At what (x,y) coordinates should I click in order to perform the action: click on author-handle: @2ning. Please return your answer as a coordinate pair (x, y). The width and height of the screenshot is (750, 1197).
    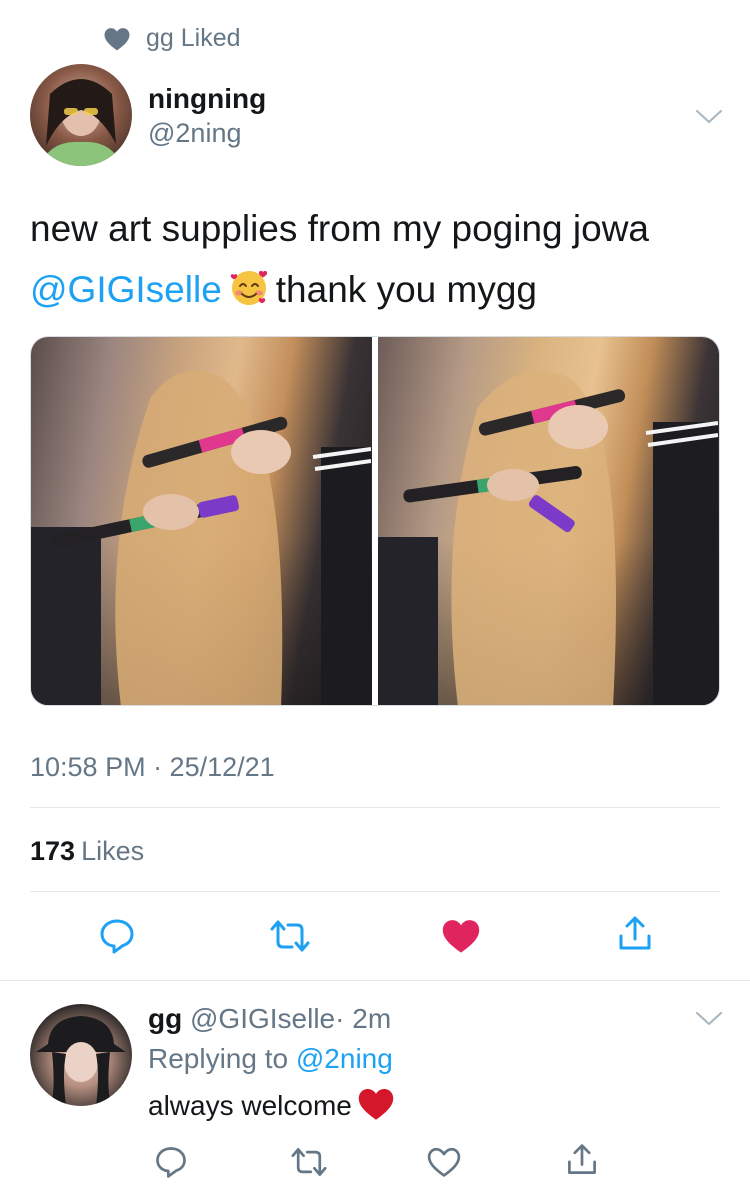
    Looking at the image, I should click on (207, 133).